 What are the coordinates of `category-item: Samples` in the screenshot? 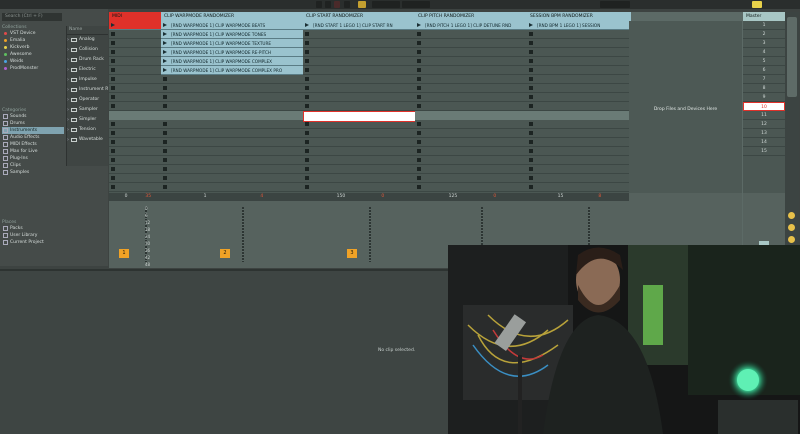 It's located at (33, 172).